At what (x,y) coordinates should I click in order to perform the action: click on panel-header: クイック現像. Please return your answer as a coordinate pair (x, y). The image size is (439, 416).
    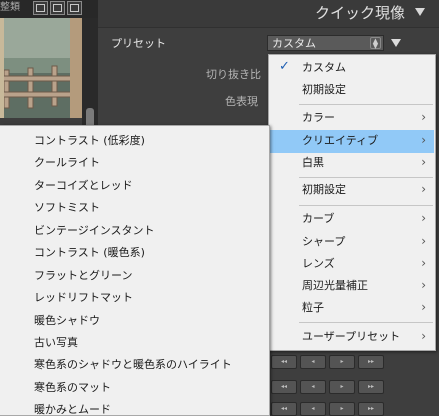
    Looking at the image, I should click on (268, 14).